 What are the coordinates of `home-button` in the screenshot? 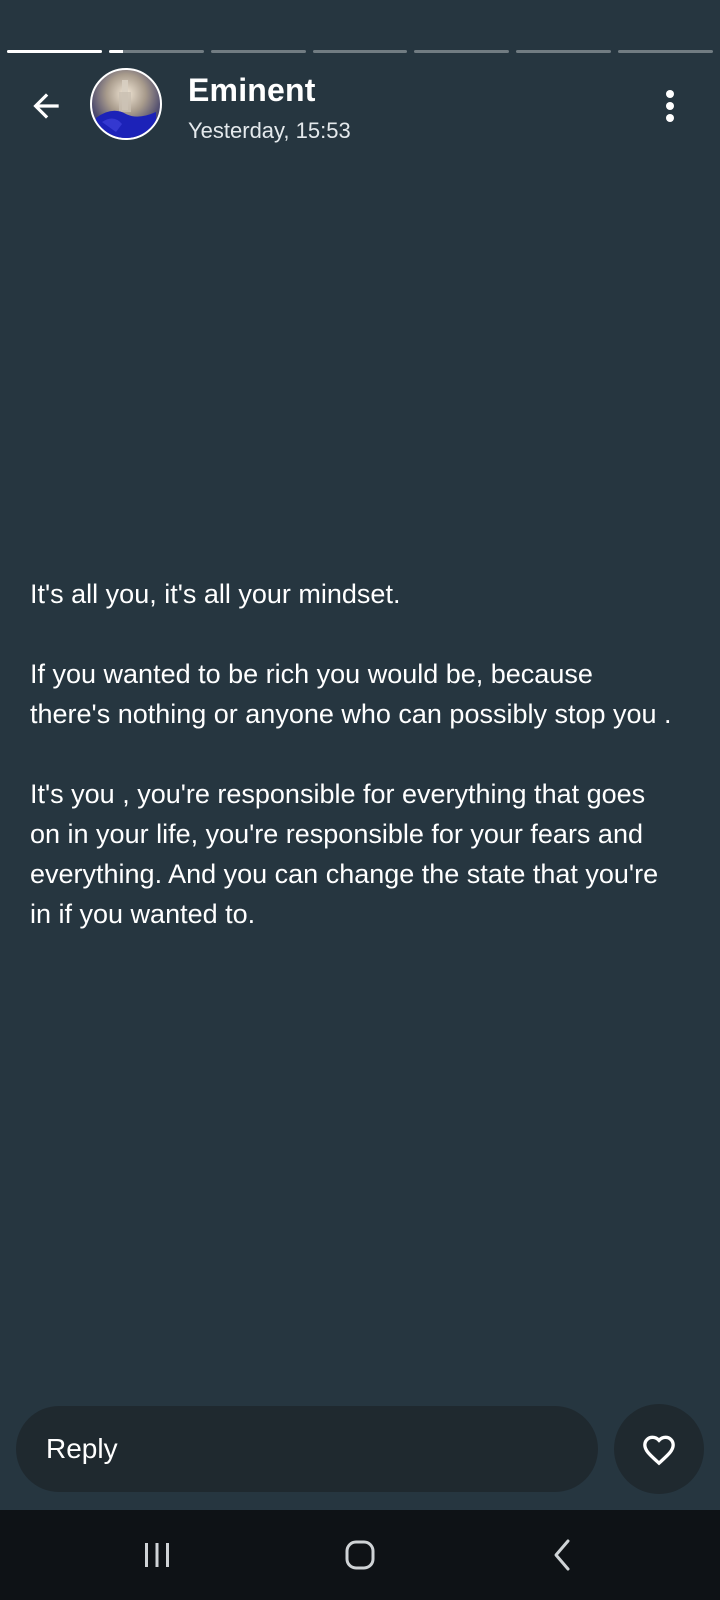 It's located at (360, 1555).